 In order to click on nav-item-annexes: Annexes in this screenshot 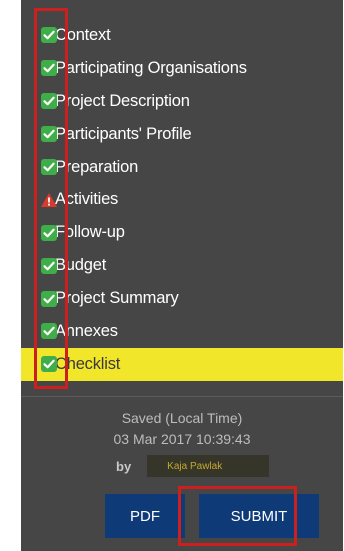, I will do `click(182, 331)`.